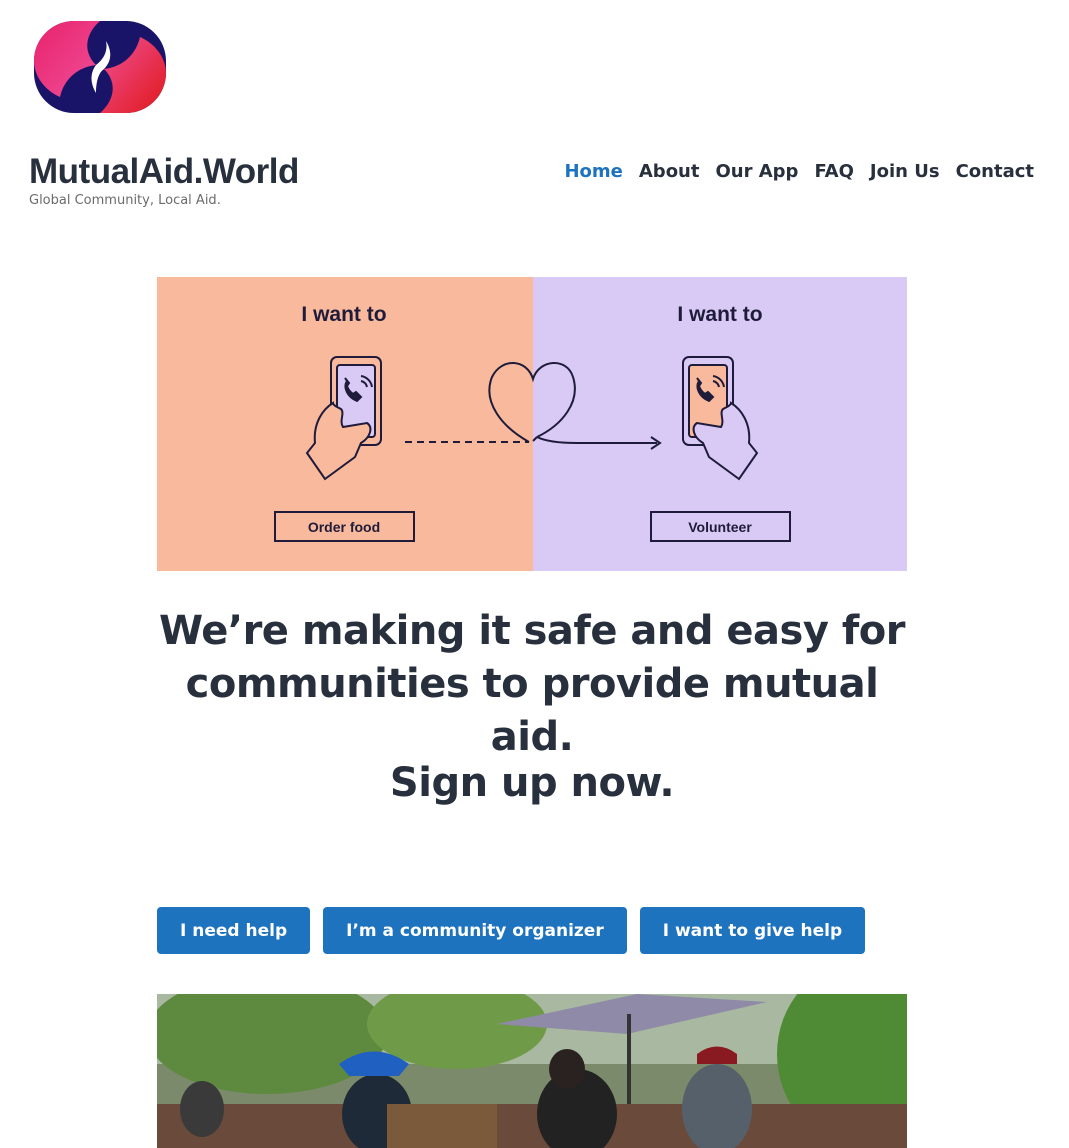 The width and height of the screenshot is (1069, 1148). What do you see at coordinates (756, 171) in the screenshot?
I see `nav-item-our-app: Our App` at bounding box center [756, 171].